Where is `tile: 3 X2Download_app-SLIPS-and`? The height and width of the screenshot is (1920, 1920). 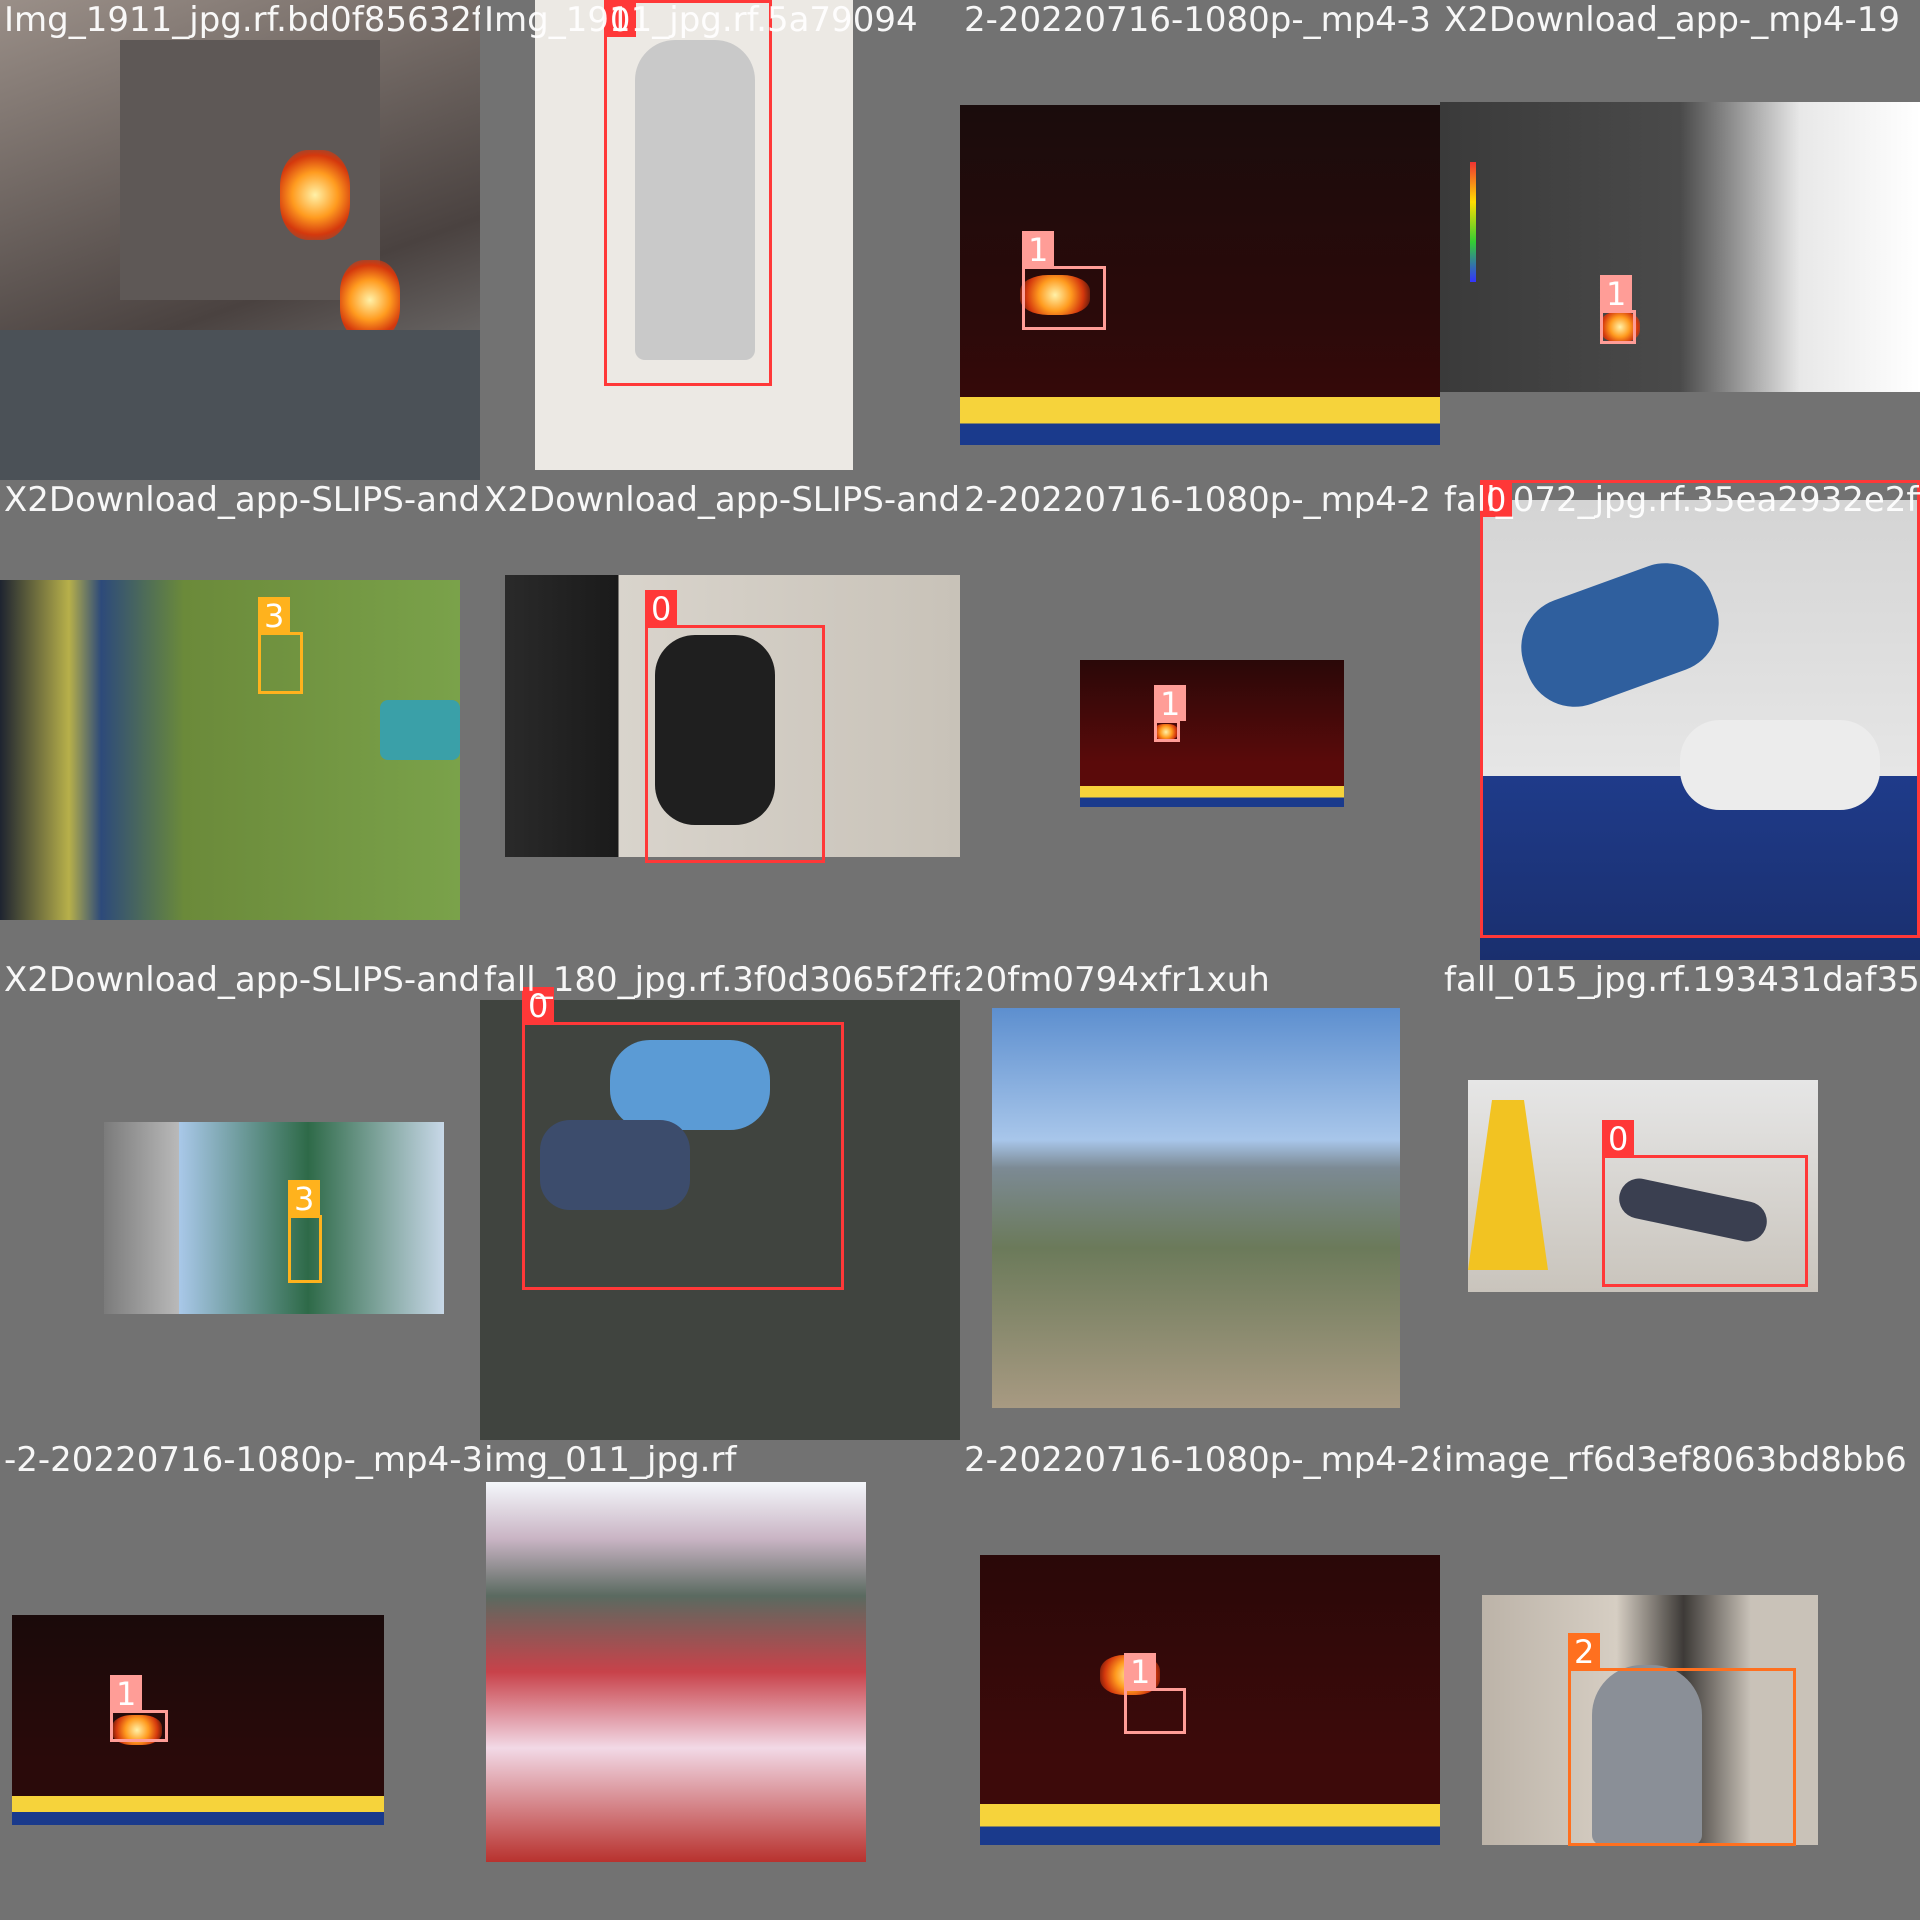 tile: 3 X2Download_app-SLIPS-and is located at coordinates (240, 720).